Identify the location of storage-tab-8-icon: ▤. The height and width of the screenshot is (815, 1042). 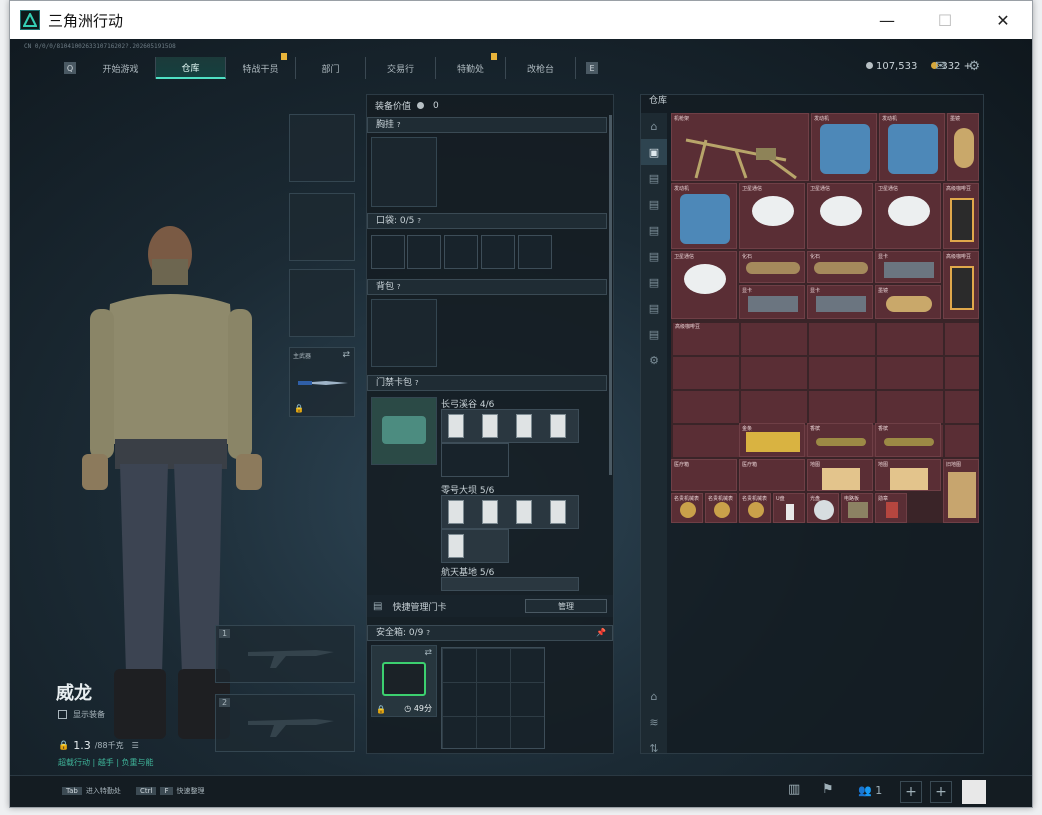
(654, 334).